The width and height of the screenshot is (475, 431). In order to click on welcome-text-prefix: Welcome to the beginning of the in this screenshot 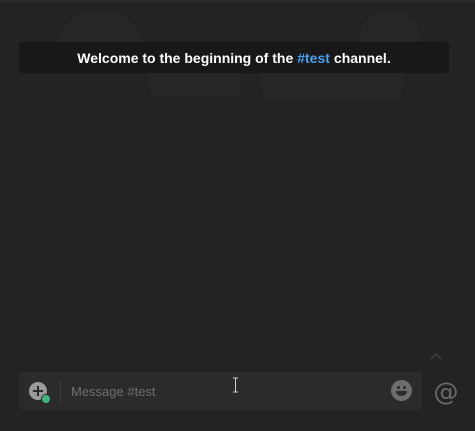, I will do `click(185, 57)`.